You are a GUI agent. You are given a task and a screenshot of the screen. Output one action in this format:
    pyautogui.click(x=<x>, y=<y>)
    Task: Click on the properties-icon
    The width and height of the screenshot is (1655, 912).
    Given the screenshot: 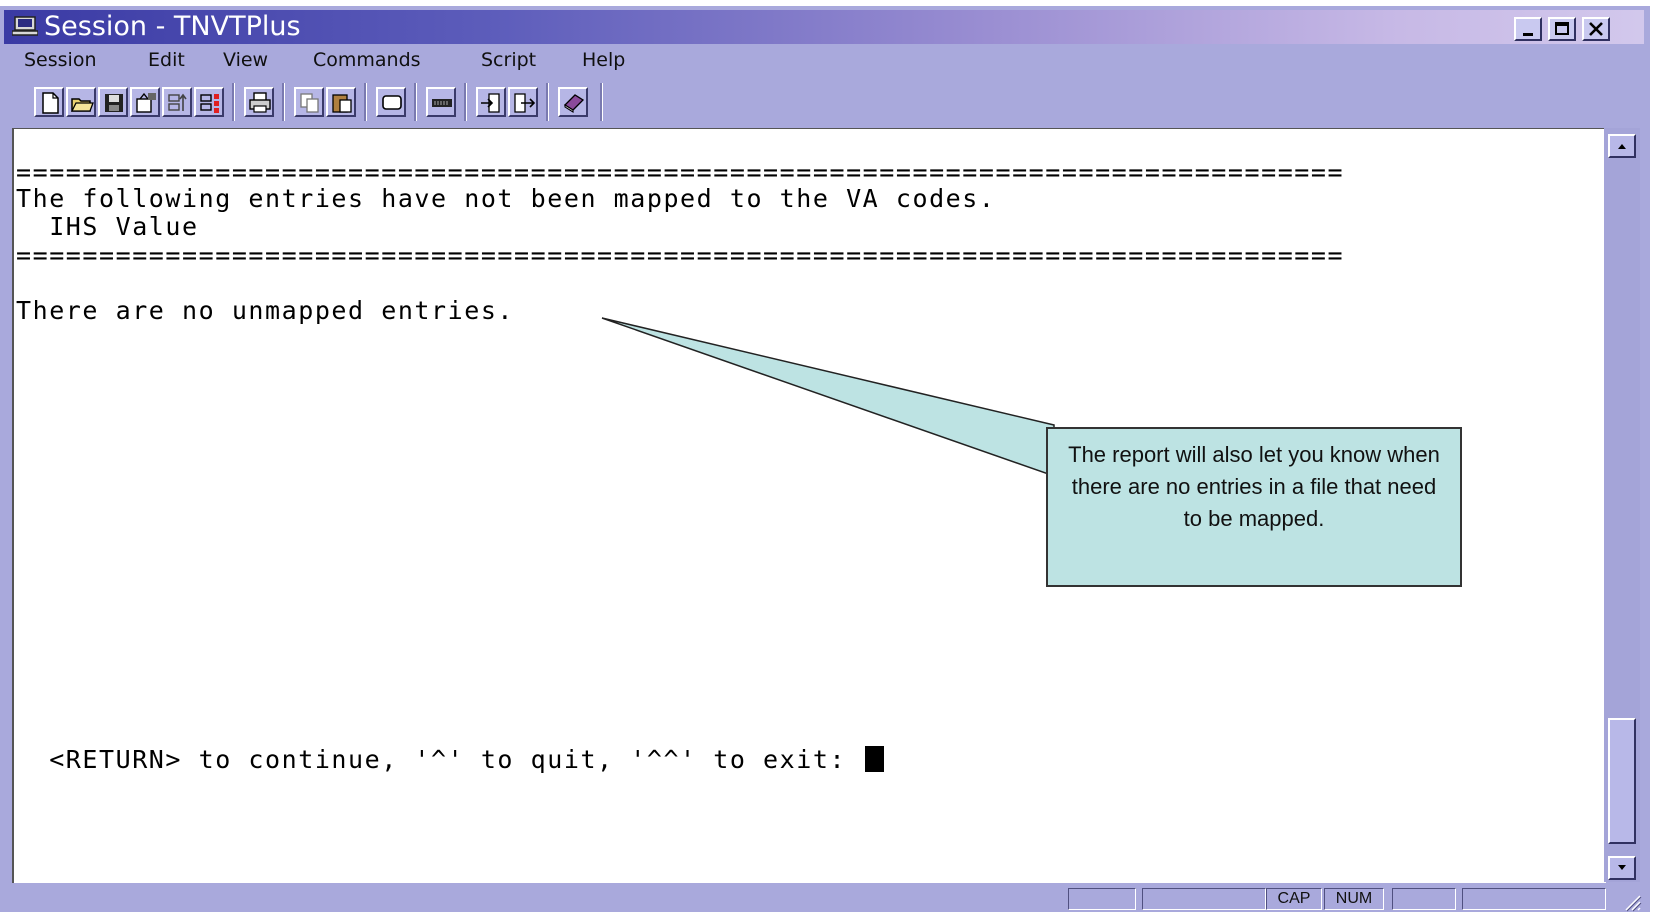 What is the action you would take?
    pyautogui.click(x=146, y=102)
    